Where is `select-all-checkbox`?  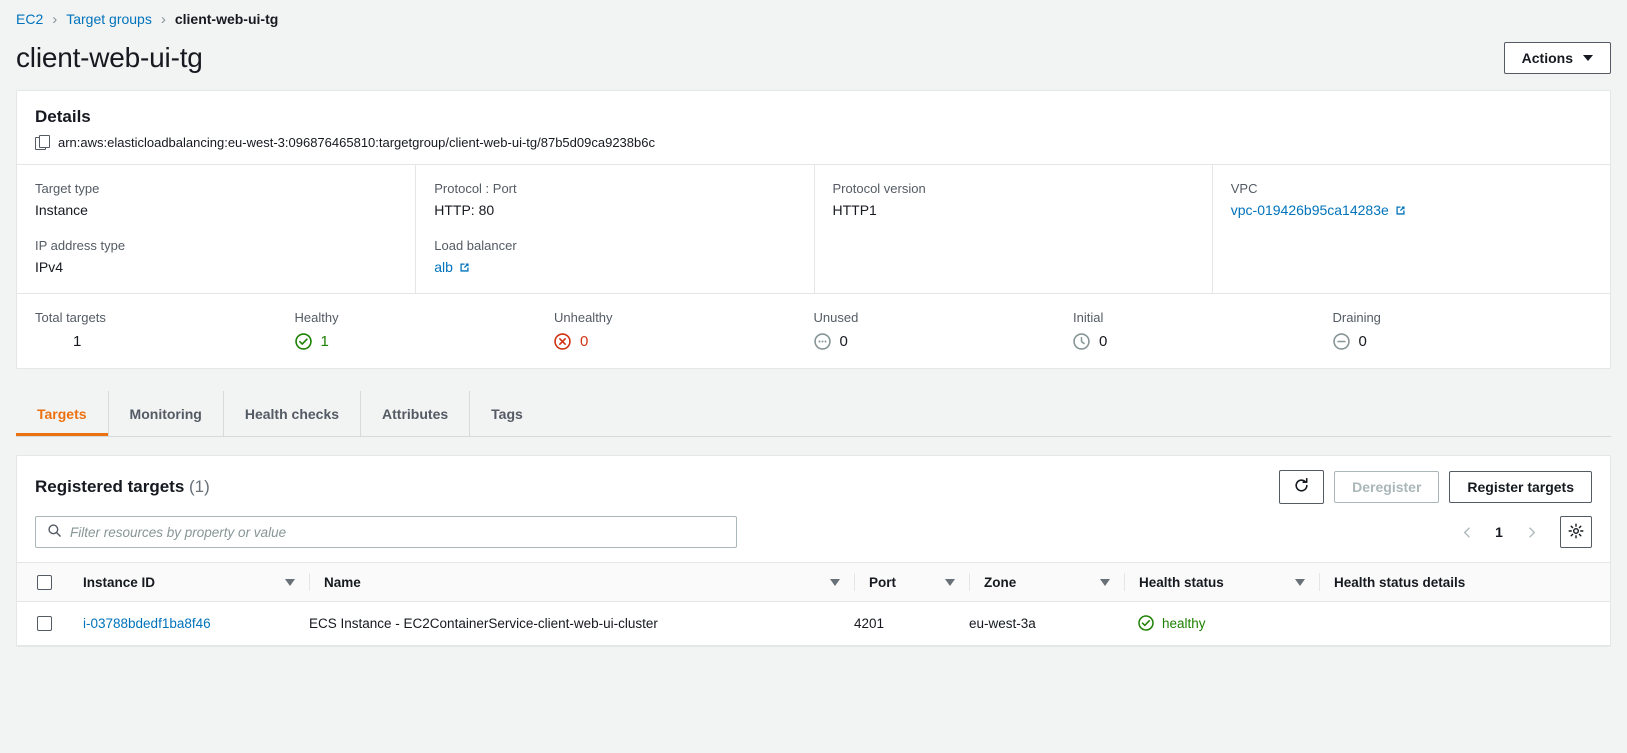
select-all-checkbox is located at coordinates (44, 582).